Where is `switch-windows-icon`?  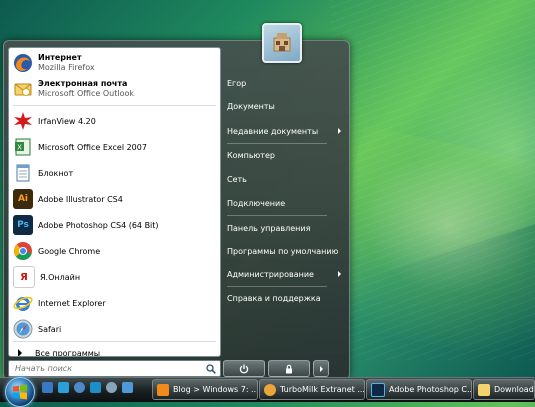
switch-windows-icon is located at coordinates (63, 387).